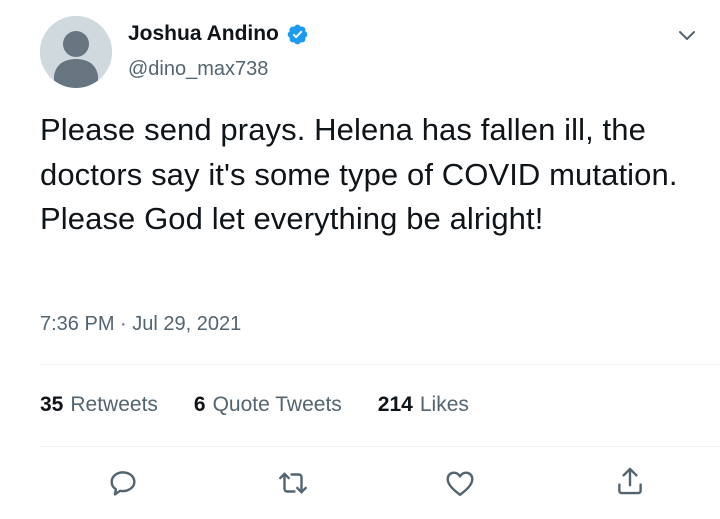 The image size is (720, 519). I want to click on engagement-stats: 35 Retweets 6 Quote Tweets 214 Likes, so click(254, 405).